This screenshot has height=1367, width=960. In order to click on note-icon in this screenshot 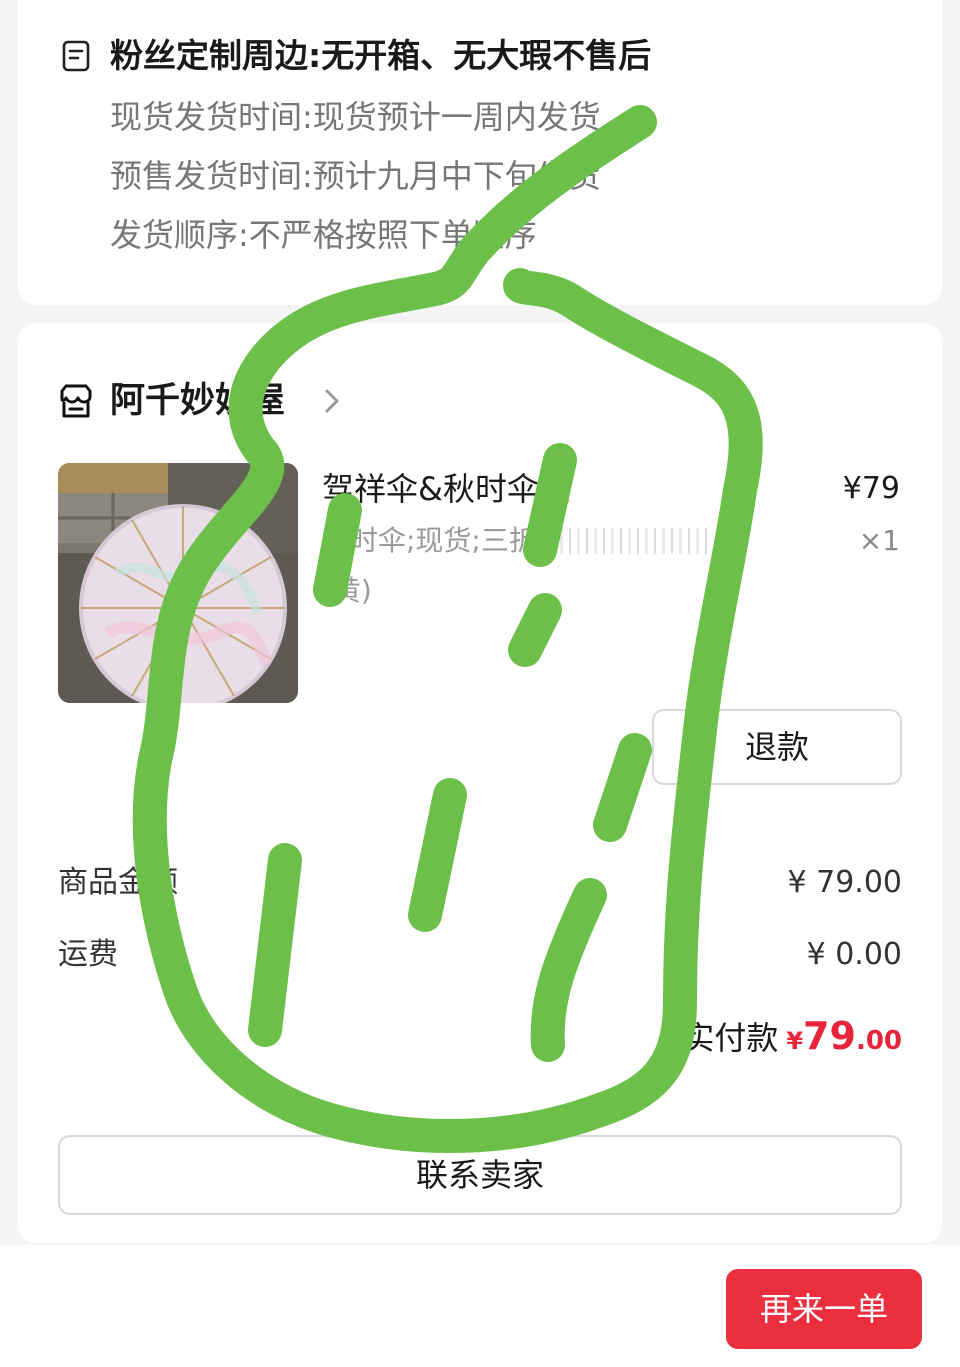, I will do `click(76, 56)`.